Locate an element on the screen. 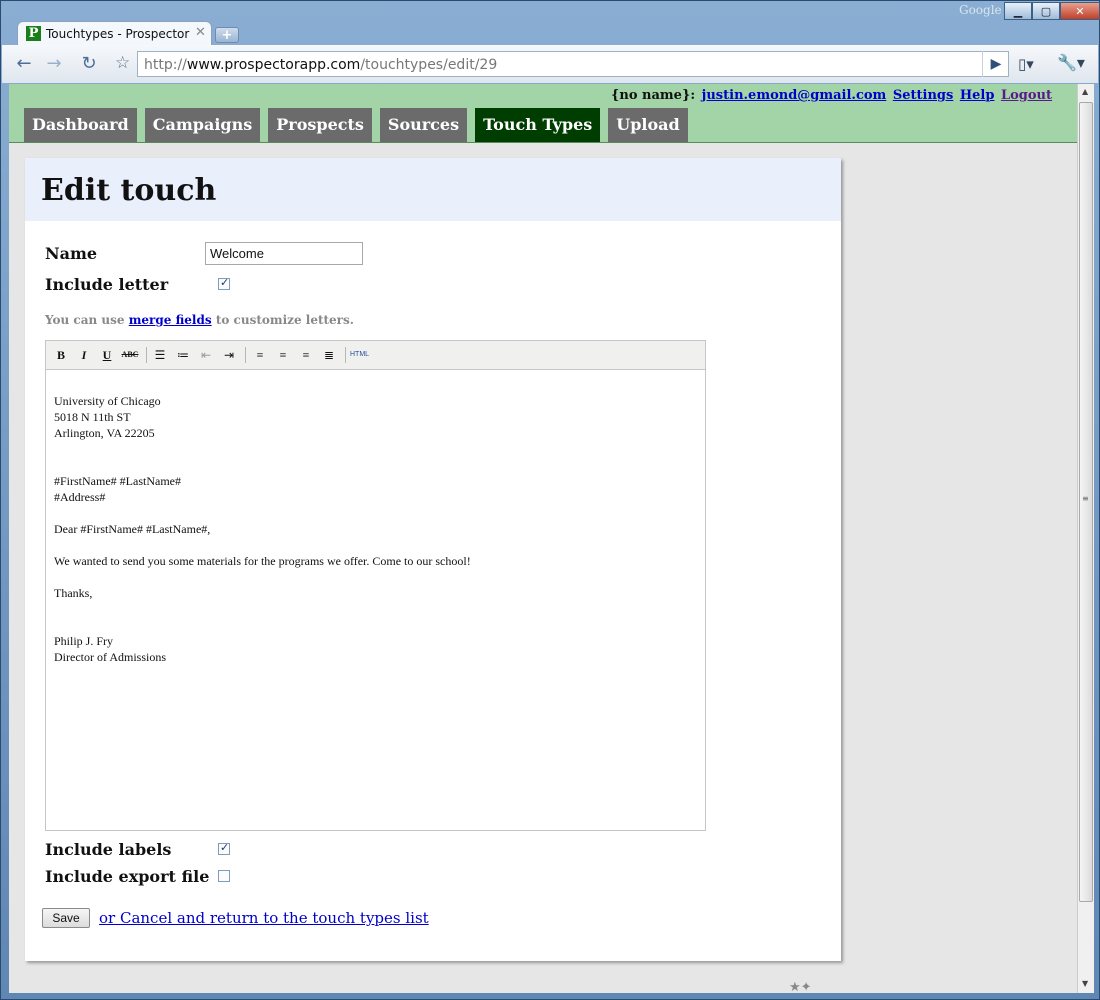 Image resolution: width=1100 pixels, height=1000 pixels. close-window-button: ✕ is located at coordinates (1080, 11).